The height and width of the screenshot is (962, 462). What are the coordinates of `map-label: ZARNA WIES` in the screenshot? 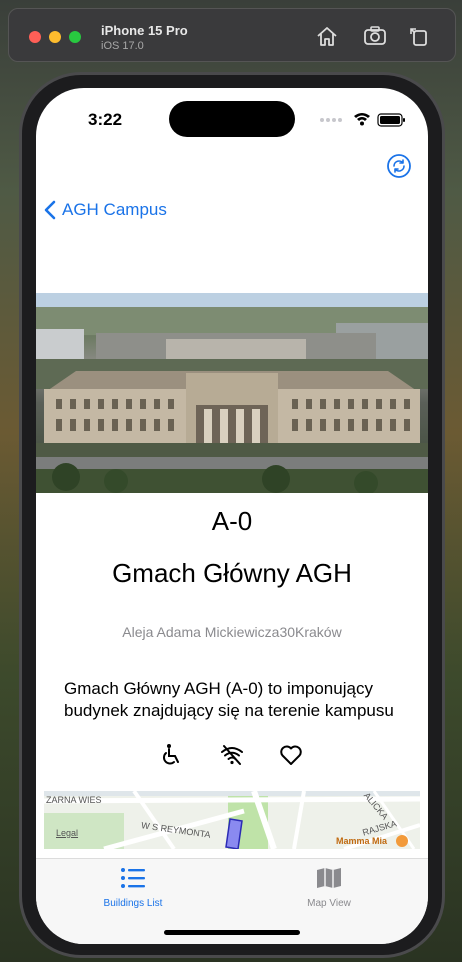 It's located at (74, 800).